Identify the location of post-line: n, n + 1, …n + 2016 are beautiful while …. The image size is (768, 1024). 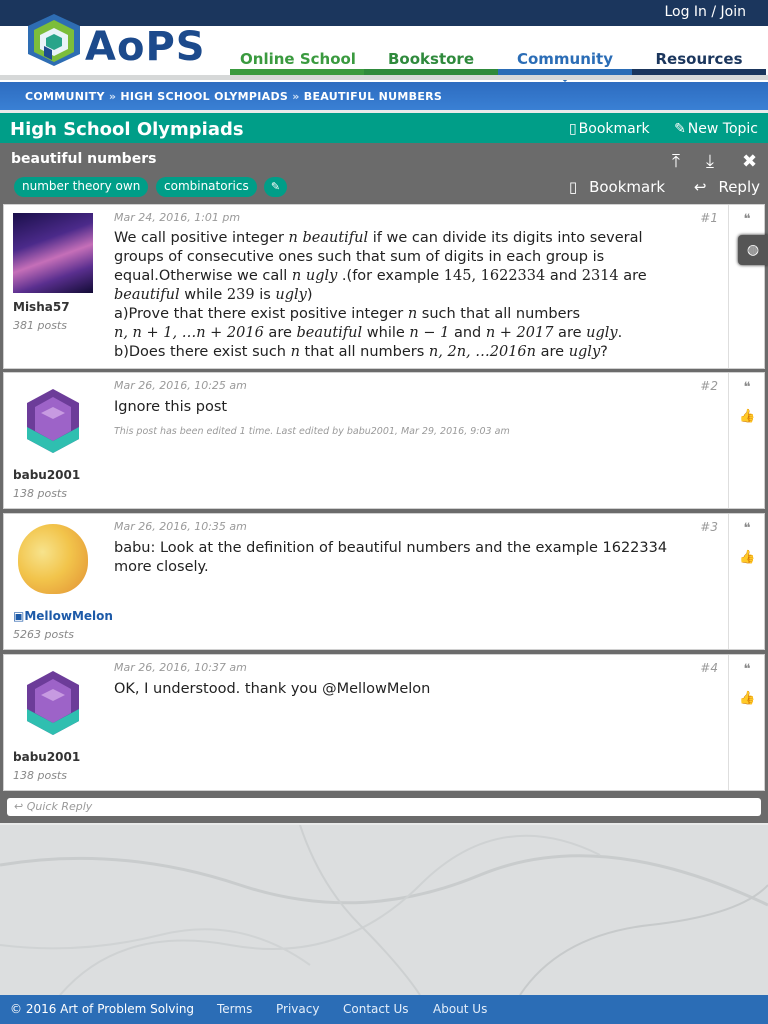
(368, 333).